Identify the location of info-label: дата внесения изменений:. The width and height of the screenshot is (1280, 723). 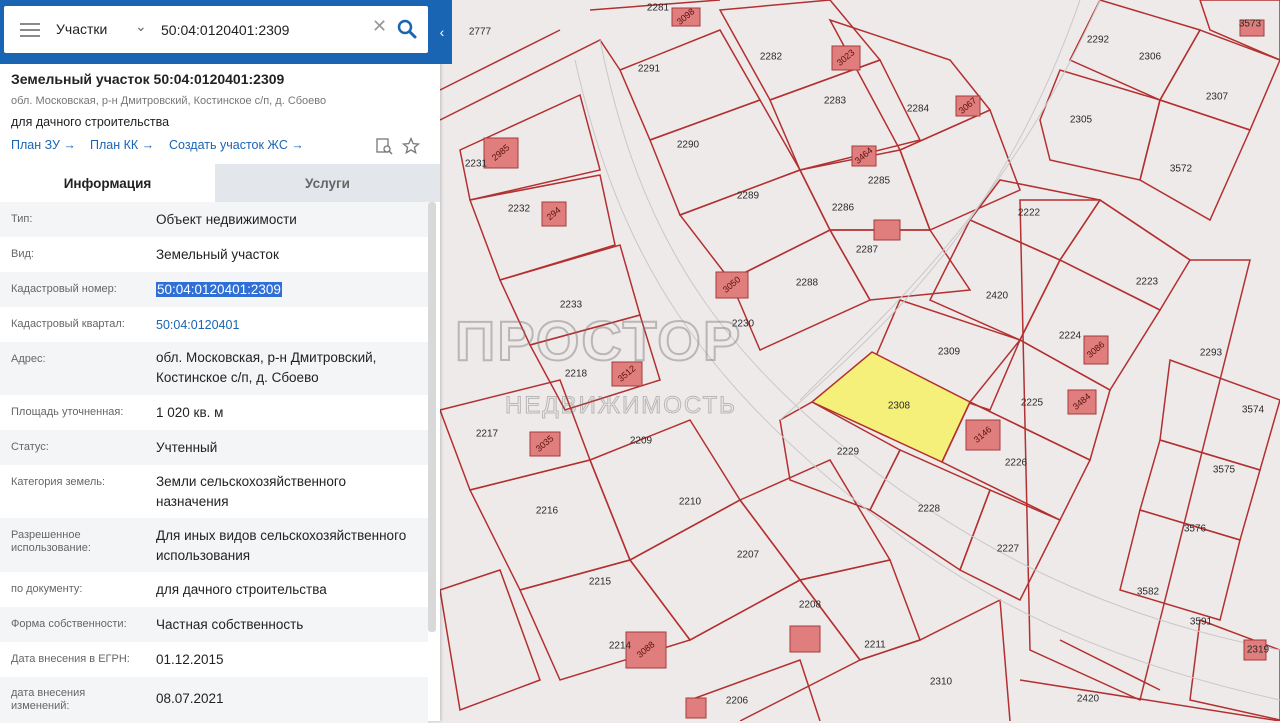
(48, 699).